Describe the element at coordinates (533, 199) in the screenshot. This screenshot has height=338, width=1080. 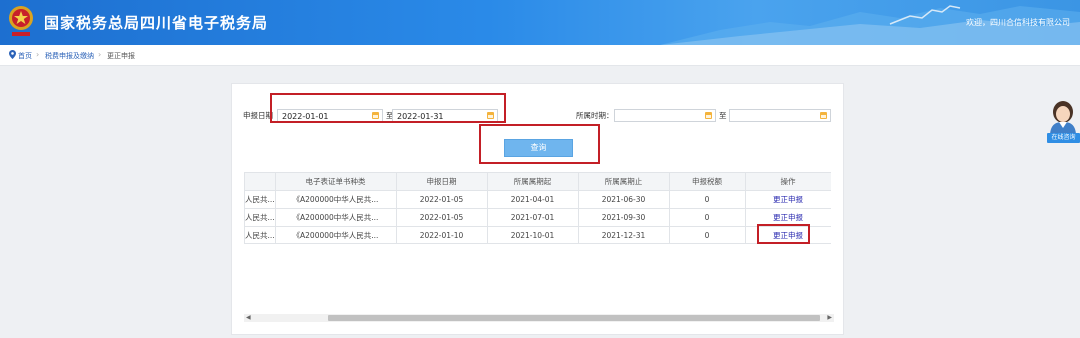
I see `table-cell: 2021-04-01` at that location.